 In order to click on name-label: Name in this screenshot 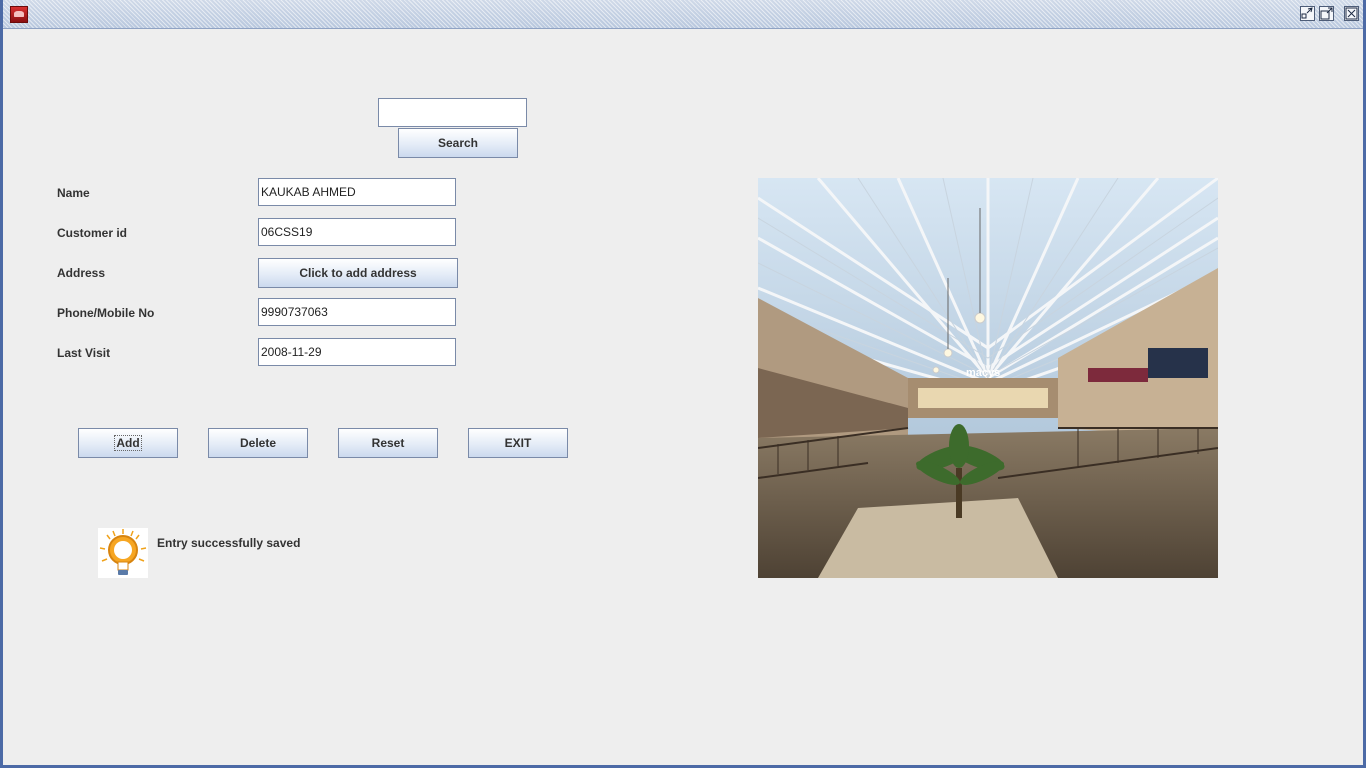, I will do `click(73, 193)`.